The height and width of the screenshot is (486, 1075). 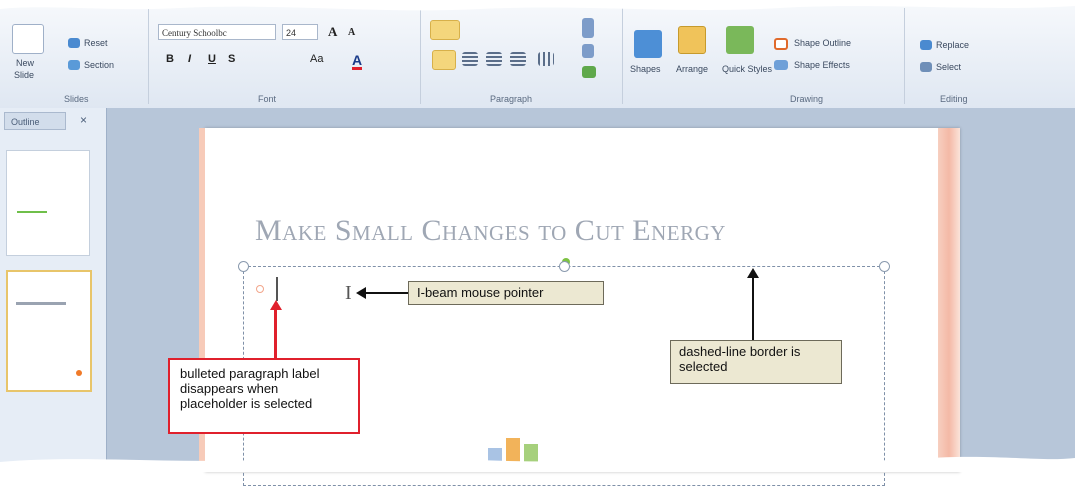 I want to click on reset-icon, so click(x=74, y=43).